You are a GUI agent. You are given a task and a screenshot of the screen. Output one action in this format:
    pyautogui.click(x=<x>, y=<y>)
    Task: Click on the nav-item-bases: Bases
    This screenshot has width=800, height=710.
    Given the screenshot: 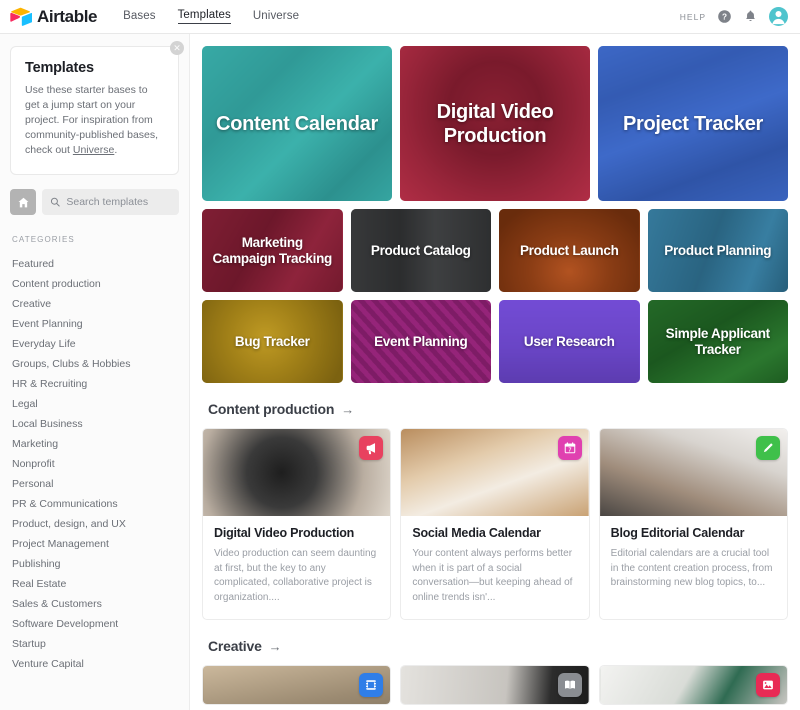 What is the action you would take?
    pyautogui.click(x=139, y=17)
    